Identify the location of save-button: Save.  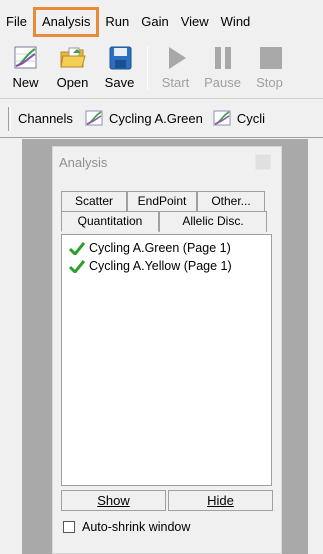
(119, 67).